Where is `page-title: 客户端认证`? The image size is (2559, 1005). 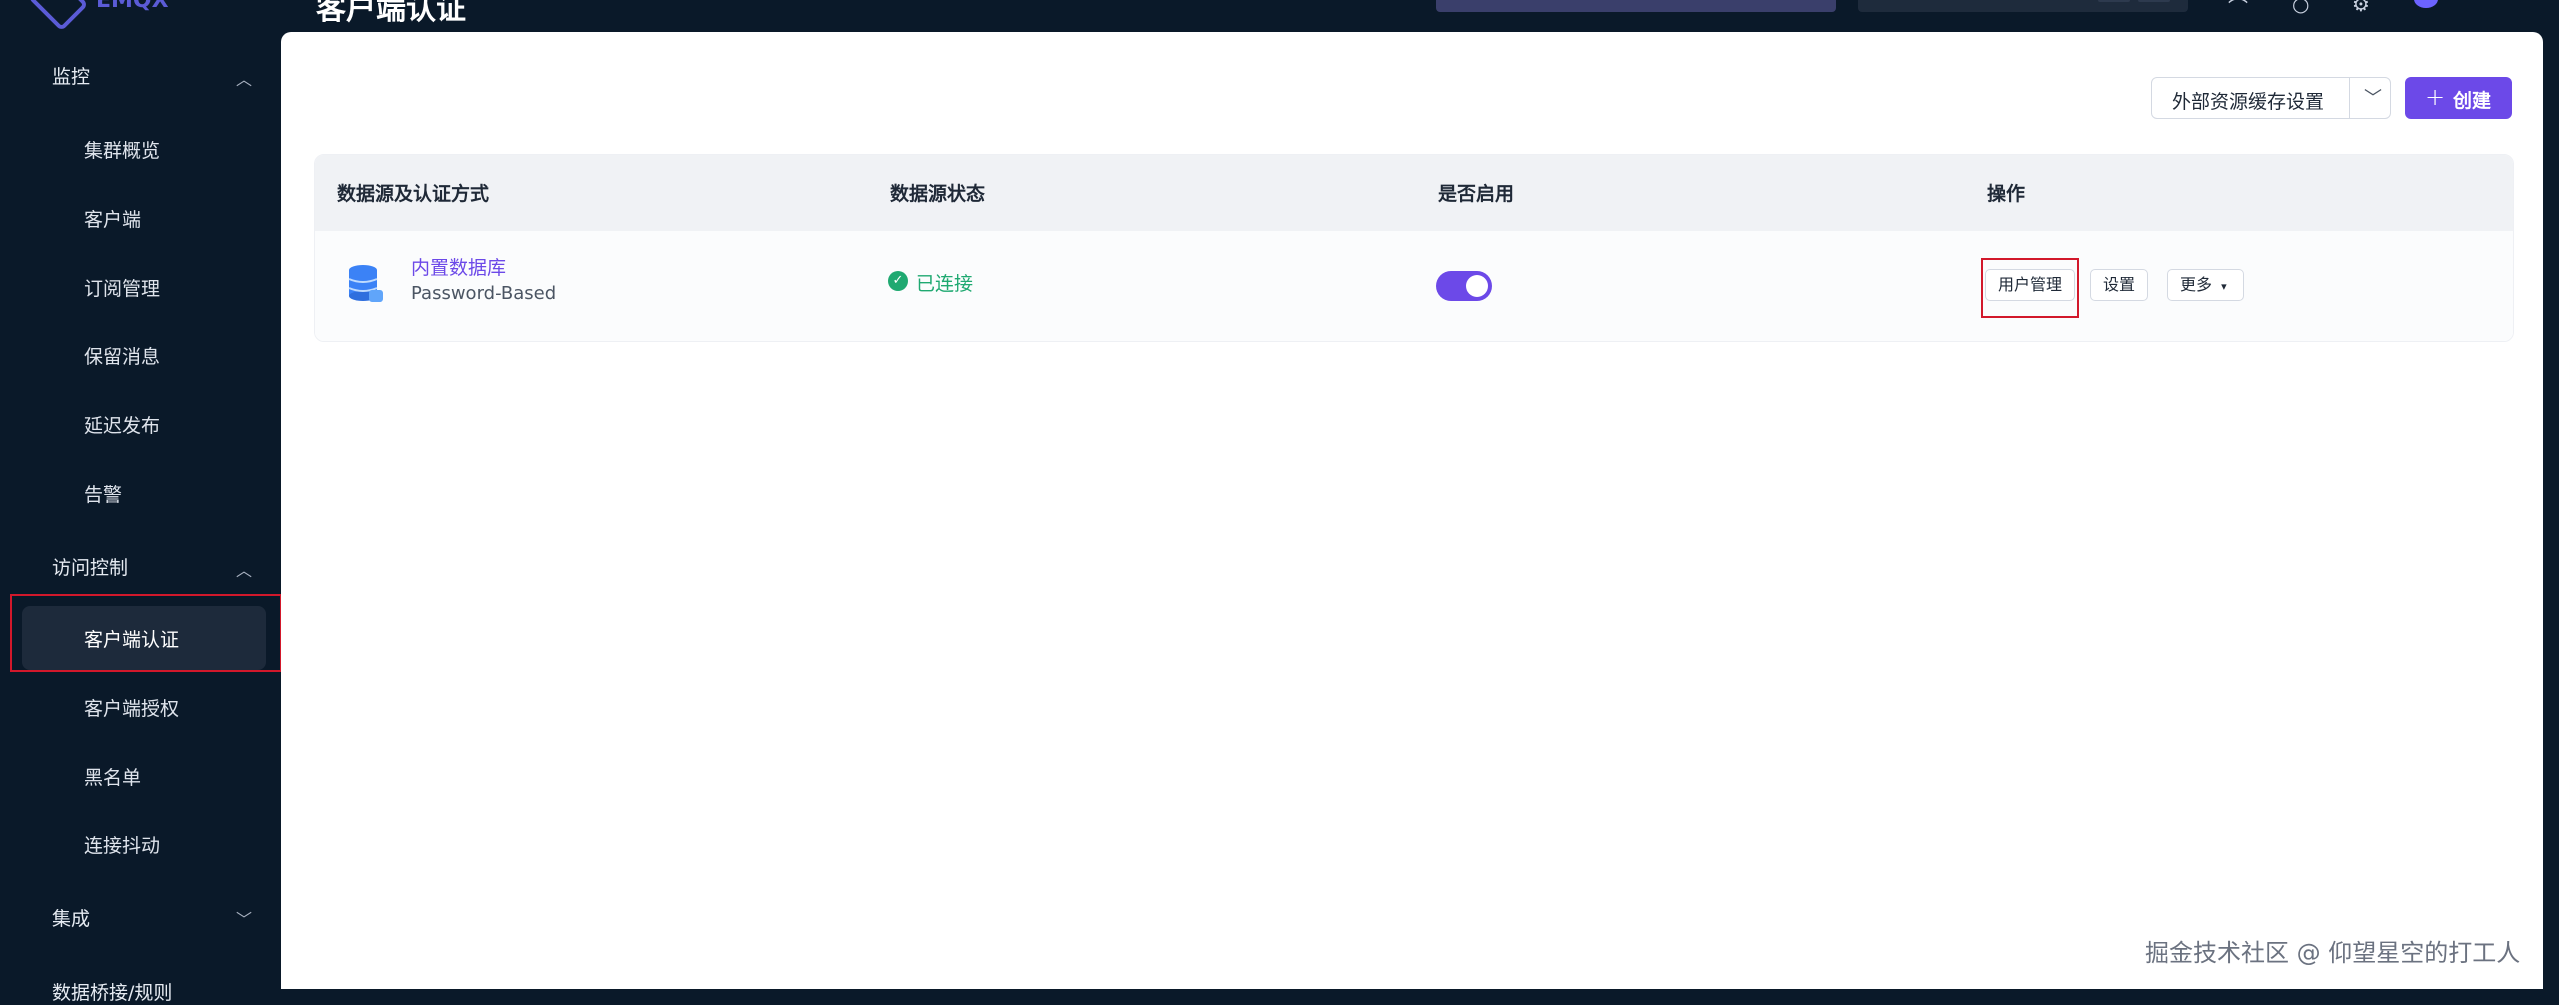 page-title: 客户端认证 is located at coordinates (391, 13).